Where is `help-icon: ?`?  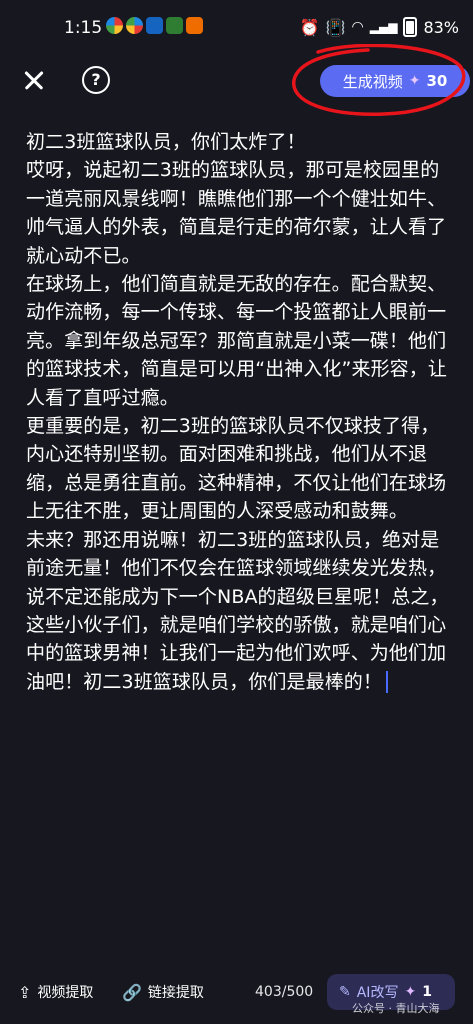
help-icon: ? is located at coordinates (96, 80).